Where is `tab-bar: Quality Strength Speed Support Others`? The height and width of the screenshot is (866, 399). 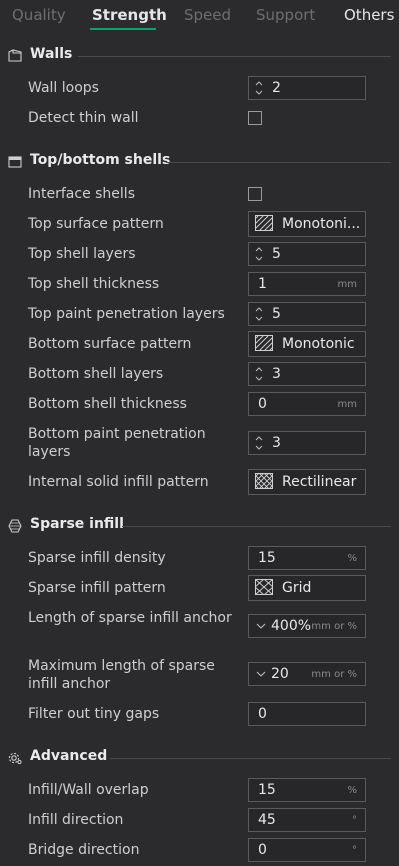 tab-bar: Quality Strength Speed Support Others is located at coordinates (199, 17).